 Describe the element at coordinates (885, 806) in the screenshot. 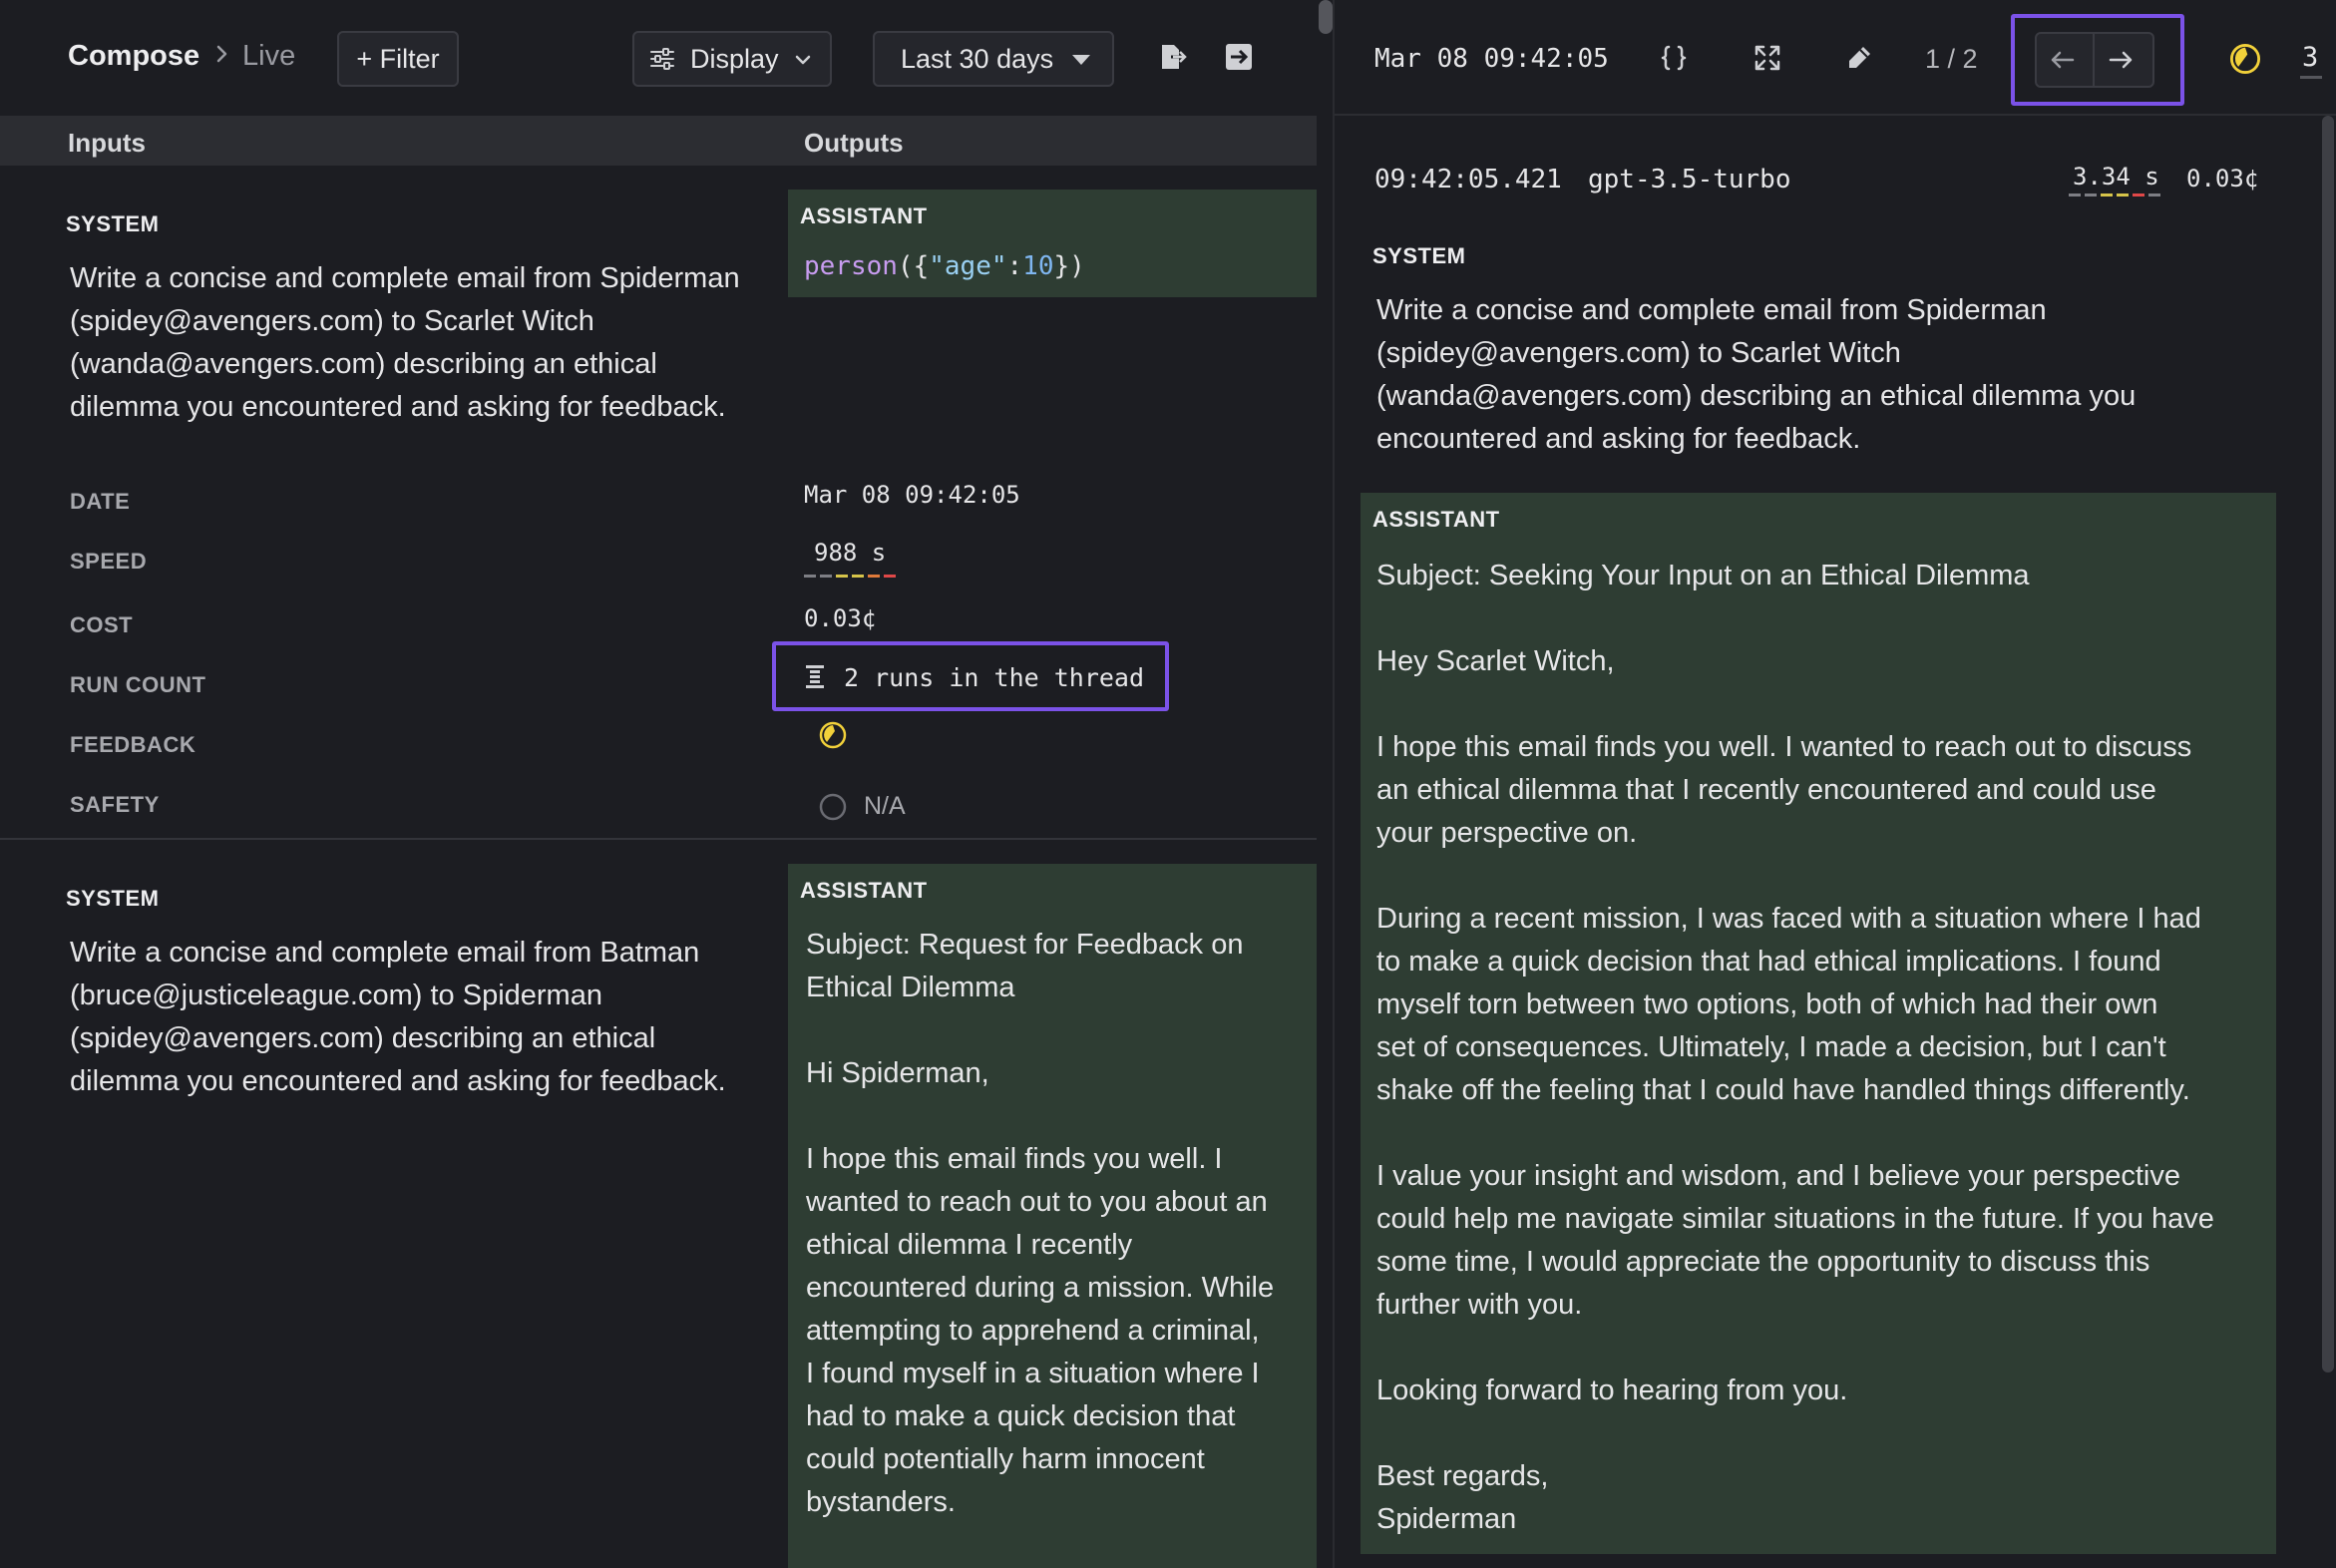

I see `safety-value: N/A` at that location.